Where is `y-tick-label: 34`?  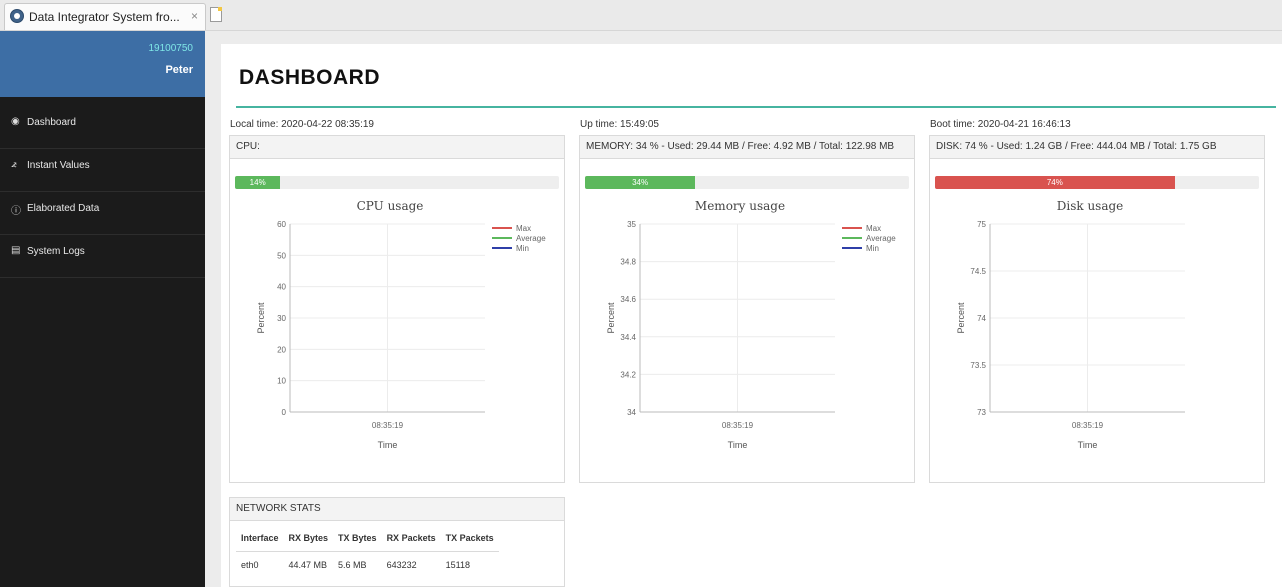
y-tick-label: 34 is located at coordinates (631, 412).